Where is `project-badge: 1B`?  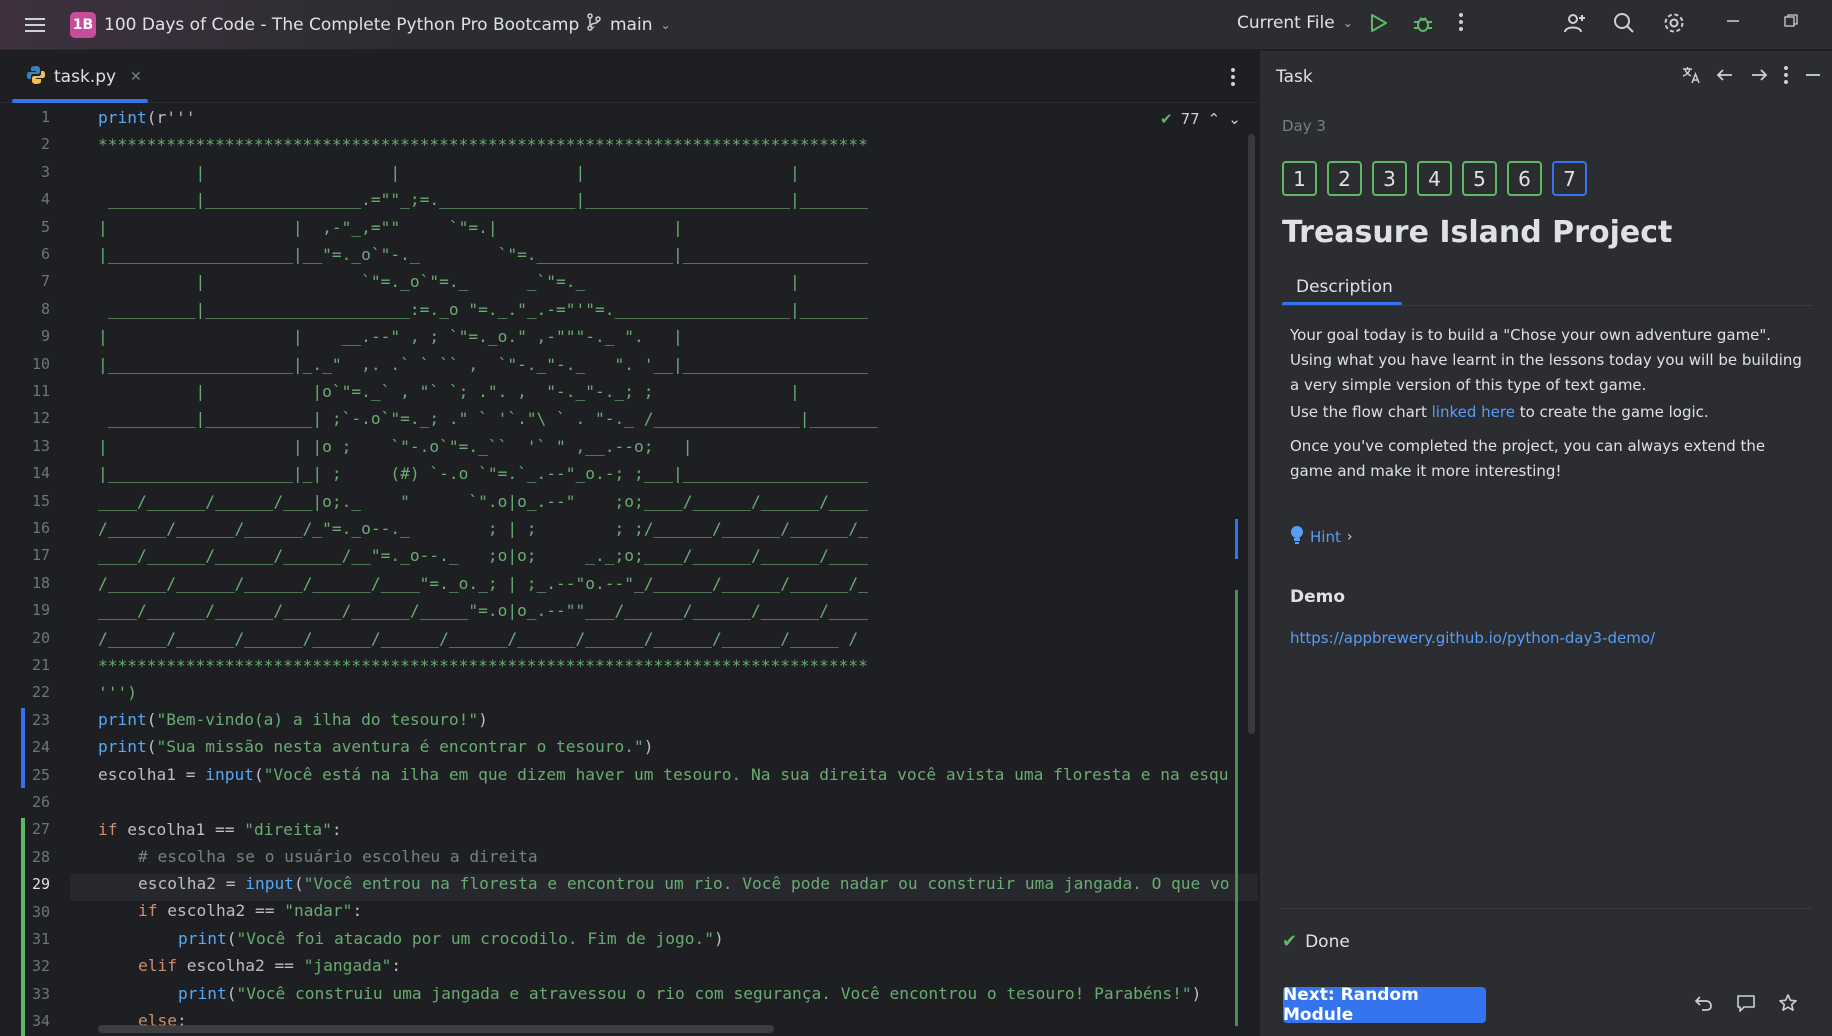 project-badge: 1B is located at coordinates (83, 25).